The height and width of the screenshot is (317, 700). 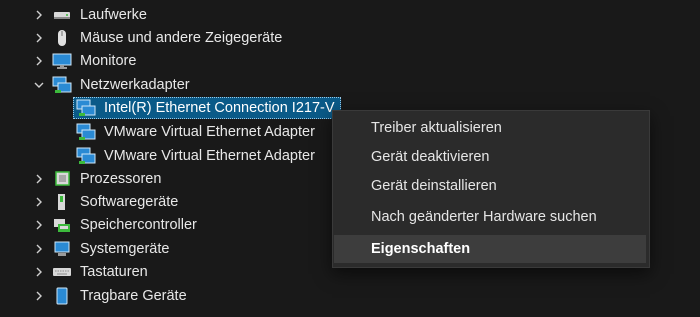 I want to click on keyboard-icon, so click(x=62, y=272).